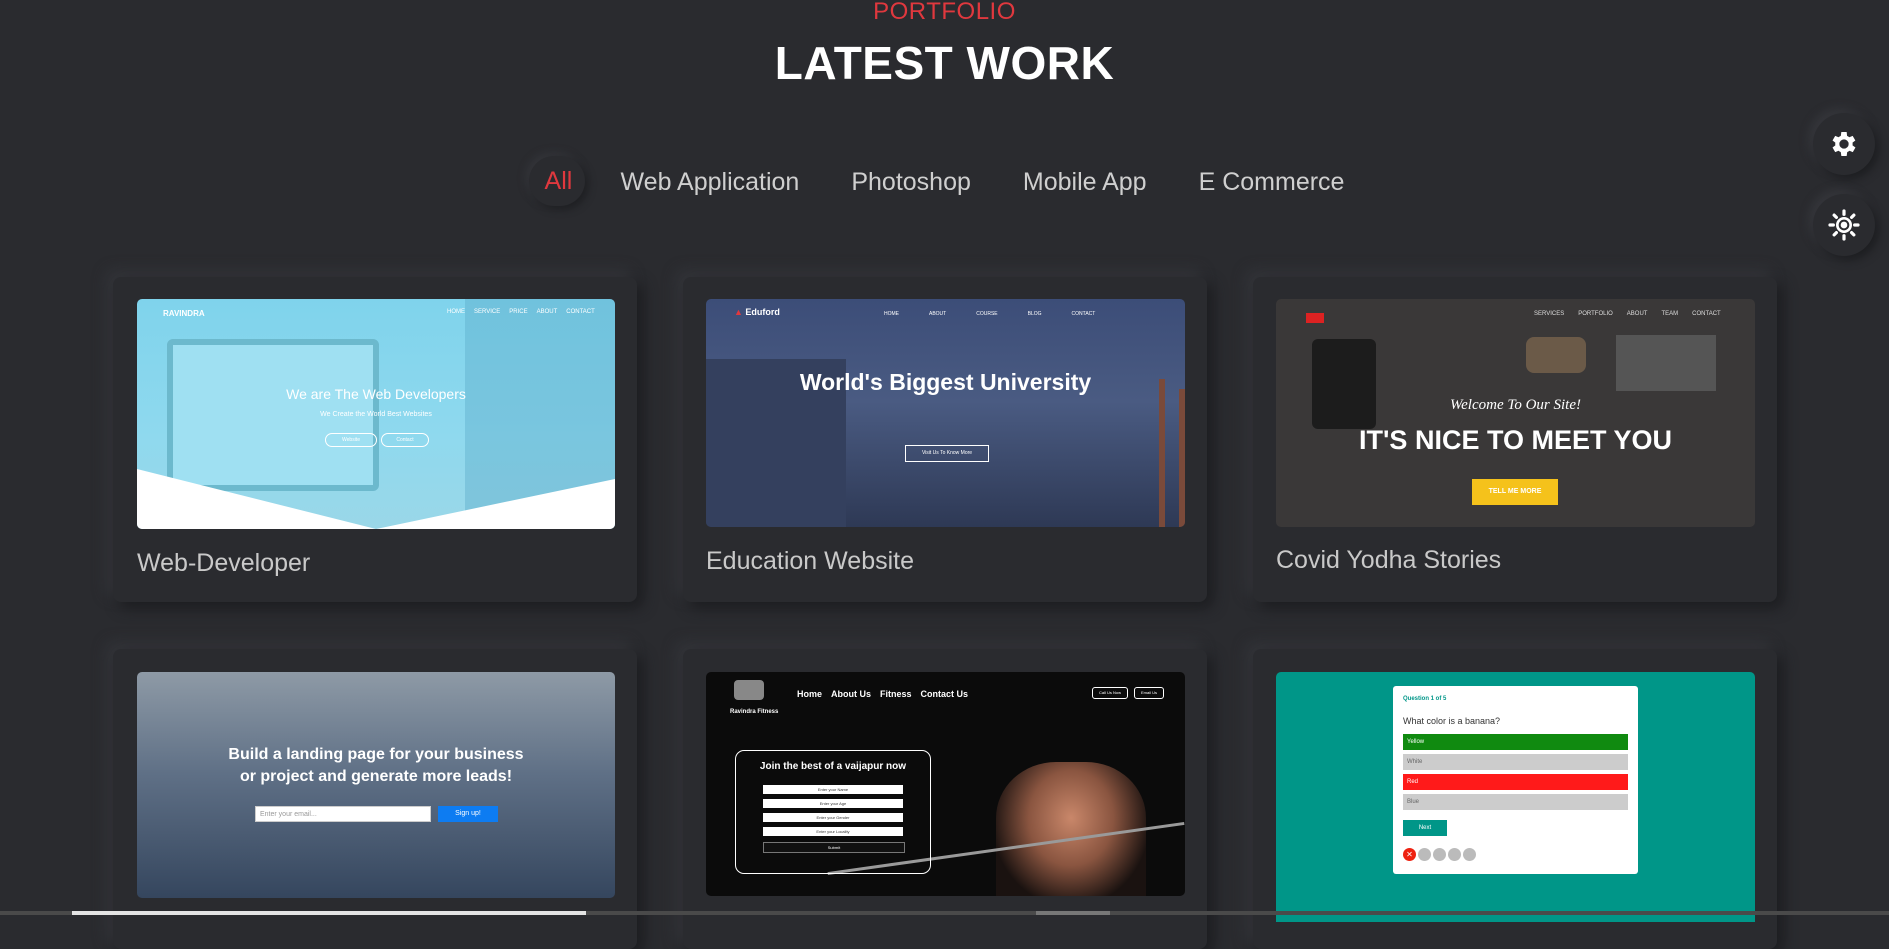 This screenshot has width=1889, height=949. Describe the element at coordinates (487, 312) in the screenshot. I see `thumb-nav-item: SERVICE` at that location.